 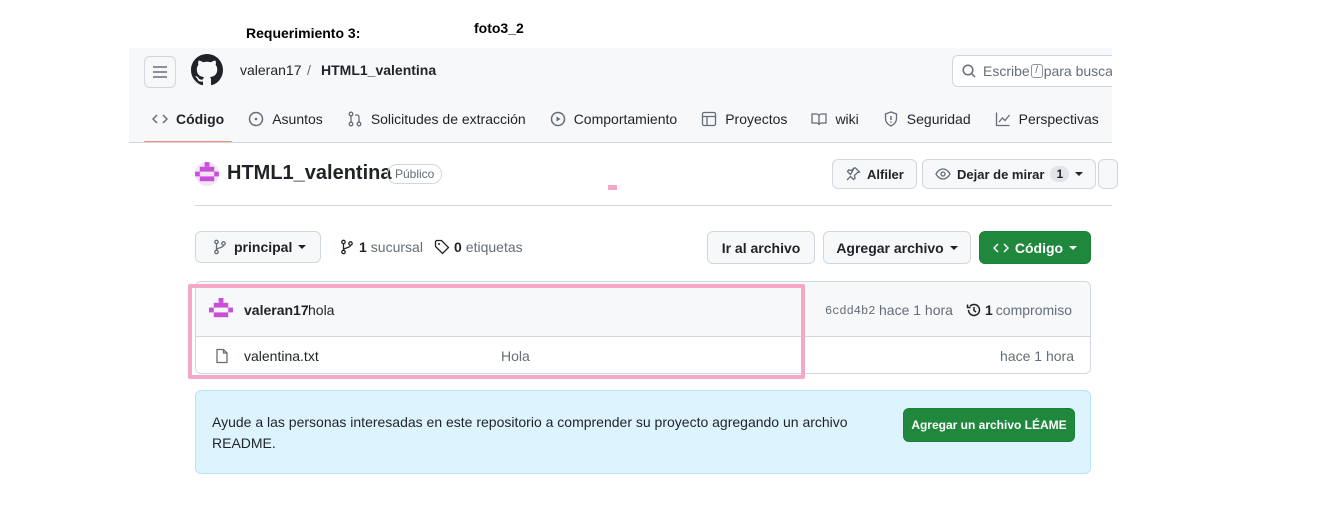 I want to click on tab-security-label: Seguridad, so click(x=938, y=119).